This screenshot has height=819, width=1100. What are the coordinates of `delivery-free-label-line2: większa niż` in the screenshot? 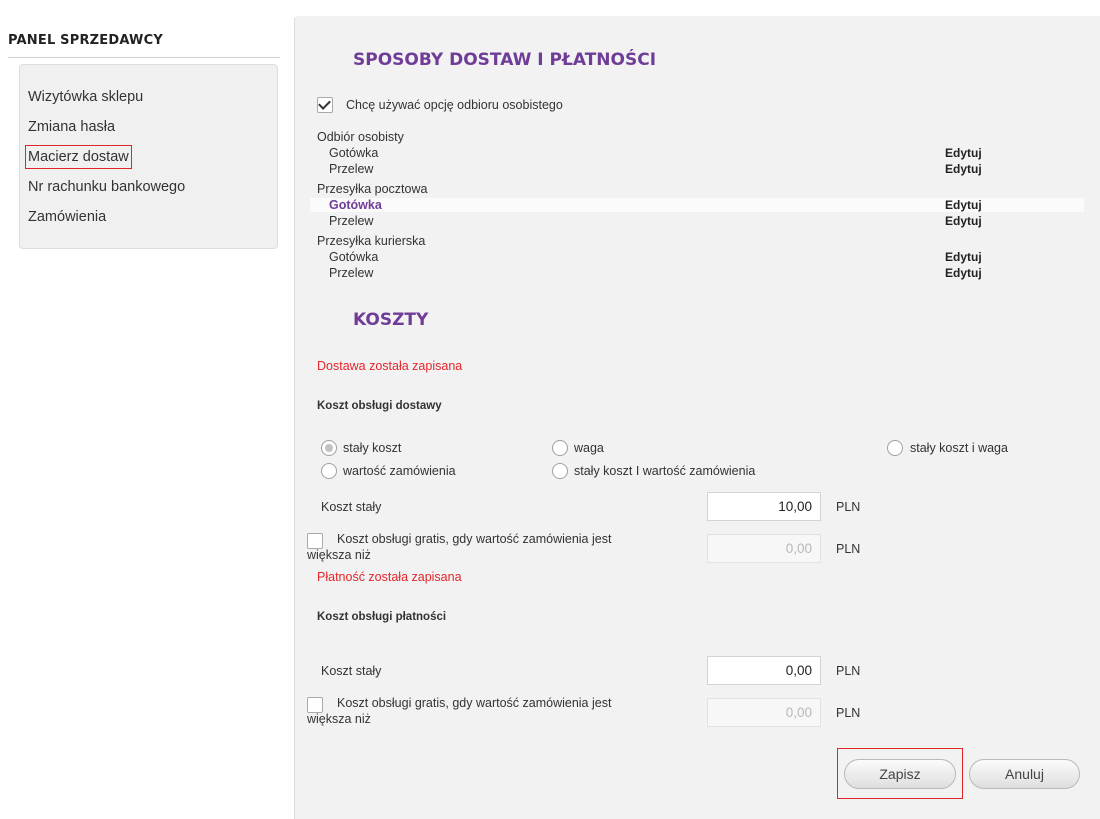 It's located at (339, 555).